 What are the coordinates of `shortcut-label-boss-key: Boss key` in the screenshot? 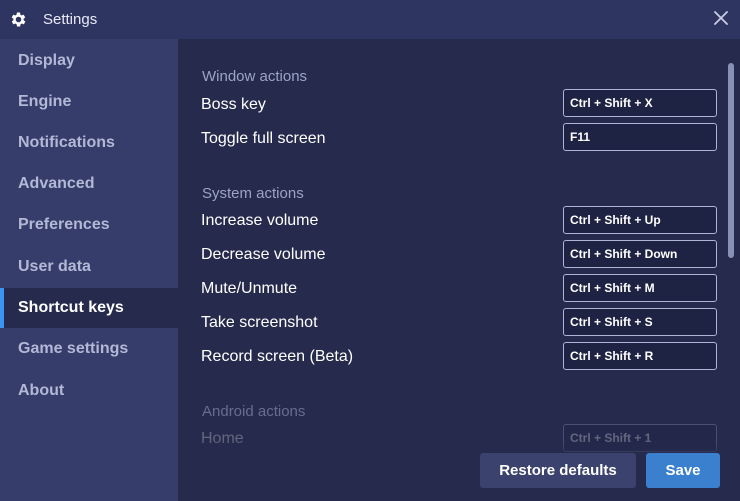 It's located at (233, 104).